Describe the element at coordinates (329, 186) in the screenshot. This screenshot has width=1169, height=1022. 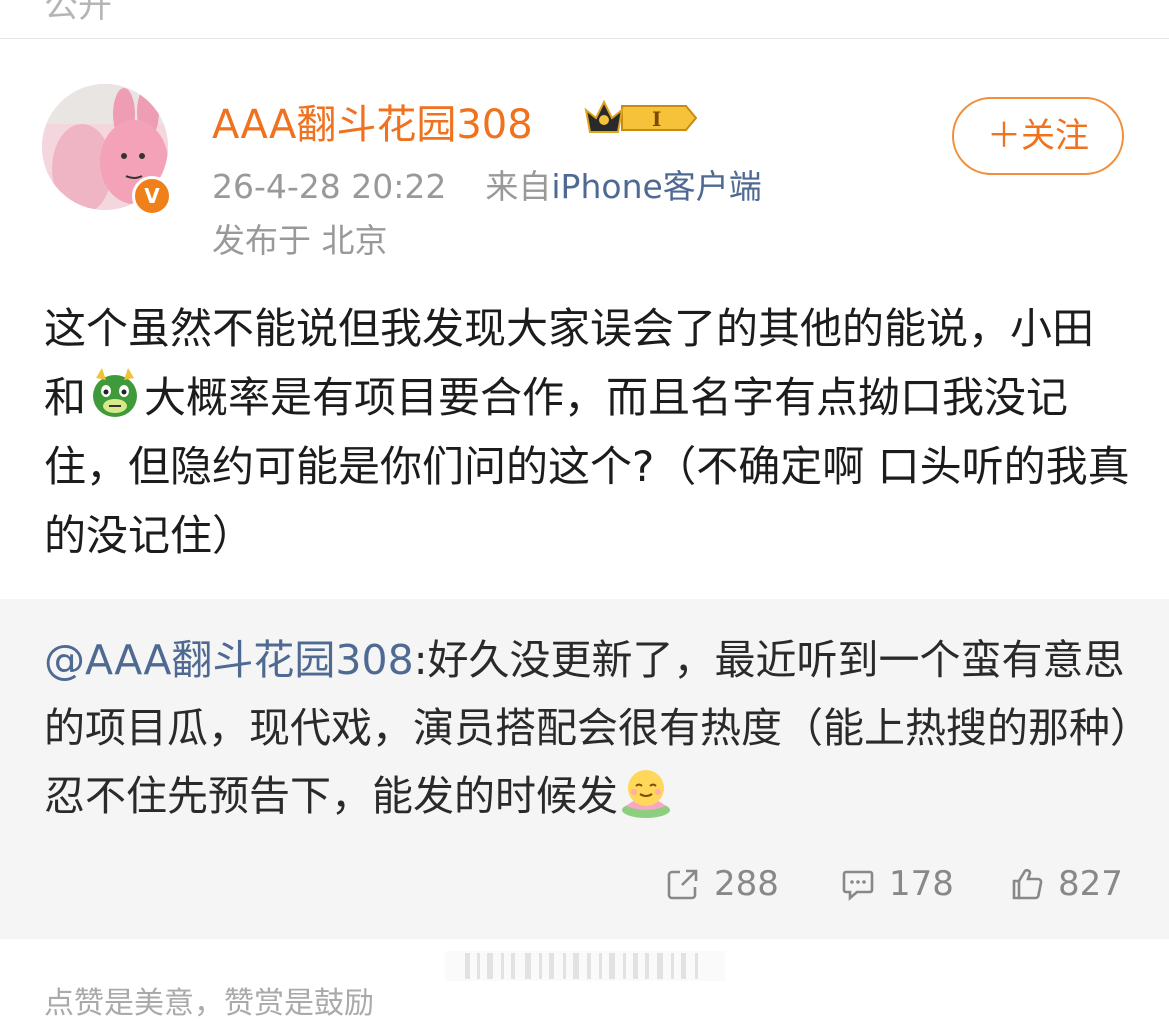
I see `timestamp: 26-4-28 20:22` at that location.